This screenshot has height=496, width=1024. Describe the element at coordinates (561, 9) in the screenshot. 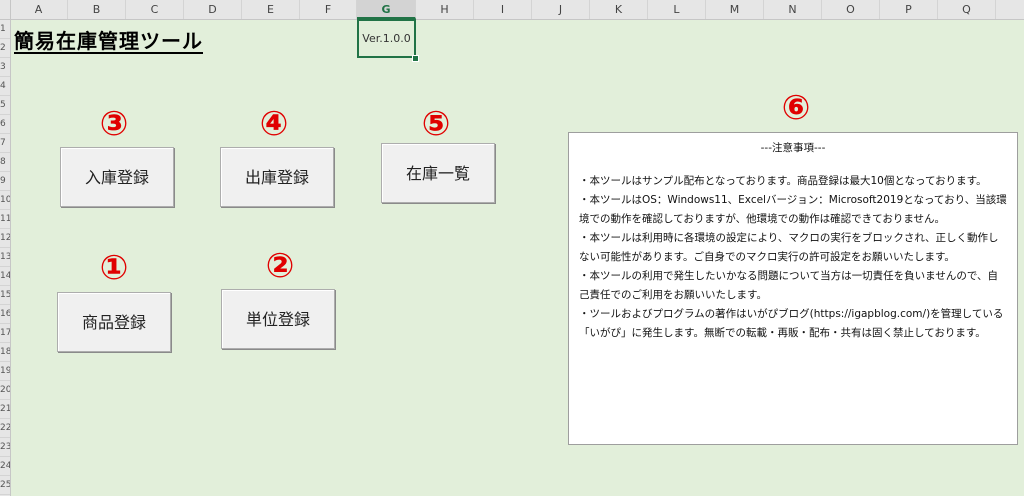

I see `column-header-j: J` at that location.